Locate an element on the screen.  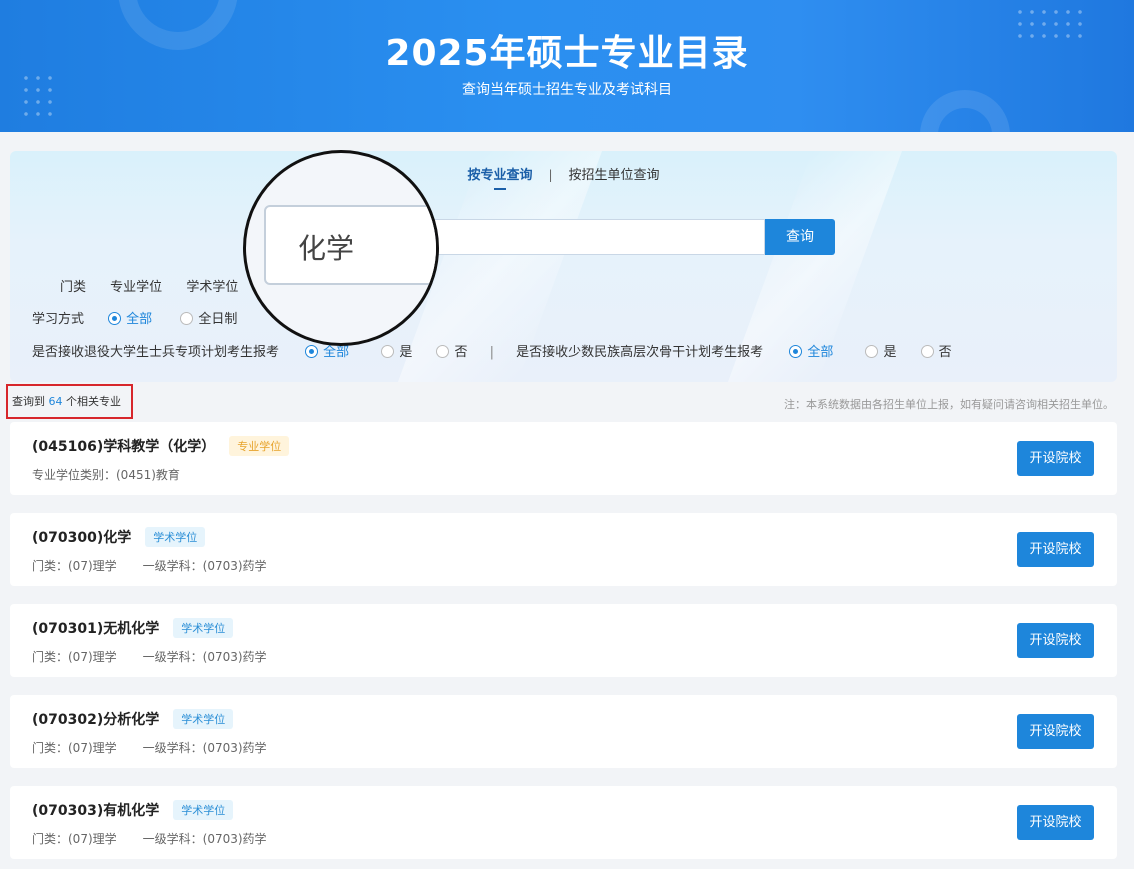
page-title: 2025年硕士专业目录 is located at coordinates (567, 53).